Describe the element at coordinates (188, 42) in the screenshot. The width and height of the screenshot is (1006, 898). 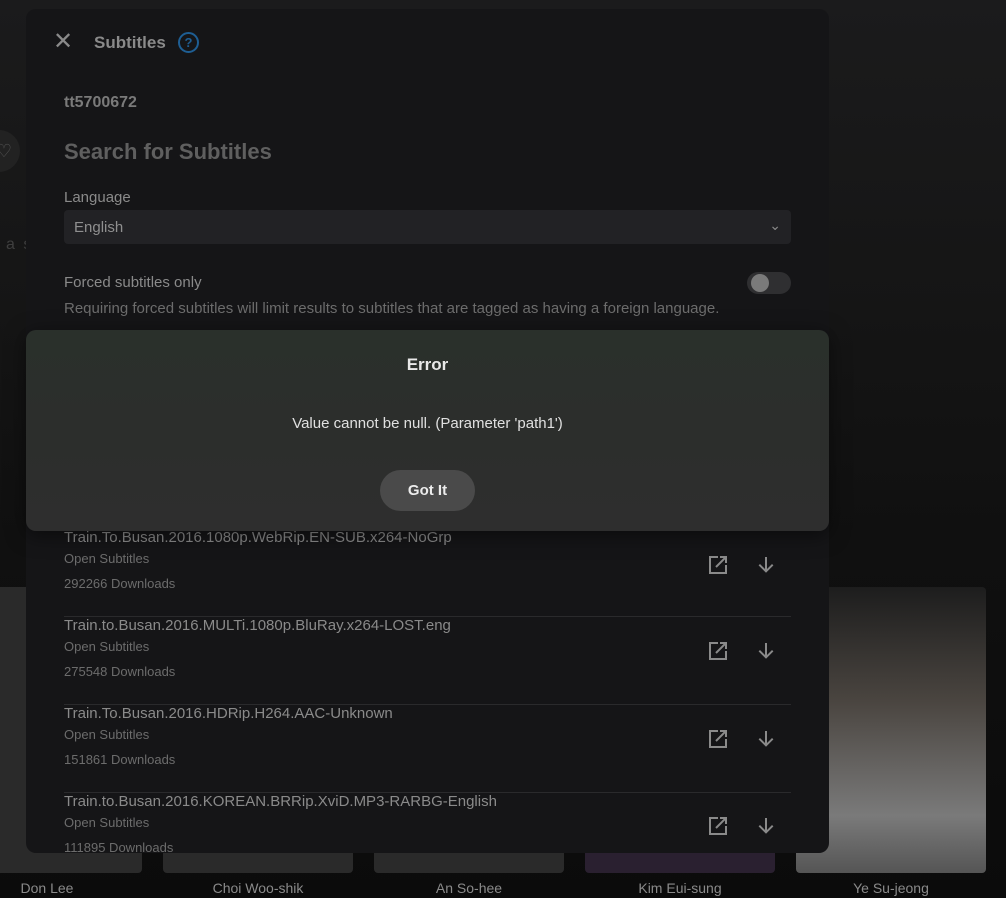
I see `help-icon: ?` at that location.